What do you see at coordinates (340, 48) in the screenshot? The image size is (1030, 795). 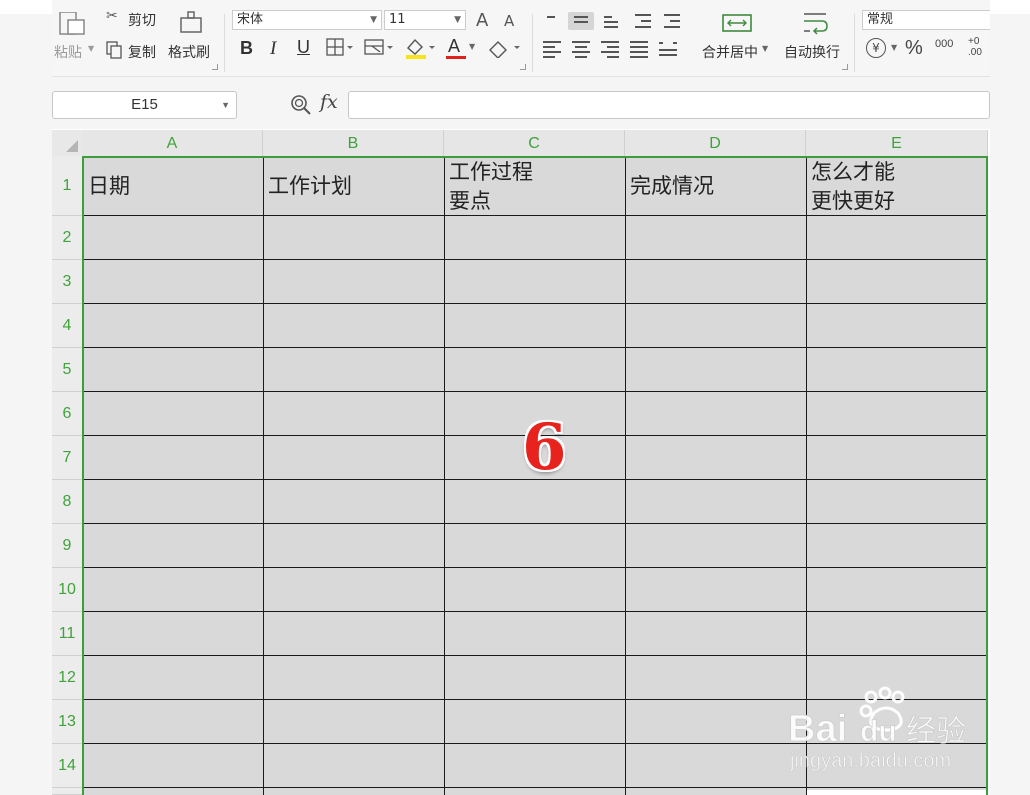 I see `borders-button` at bounding box center [340, 48].